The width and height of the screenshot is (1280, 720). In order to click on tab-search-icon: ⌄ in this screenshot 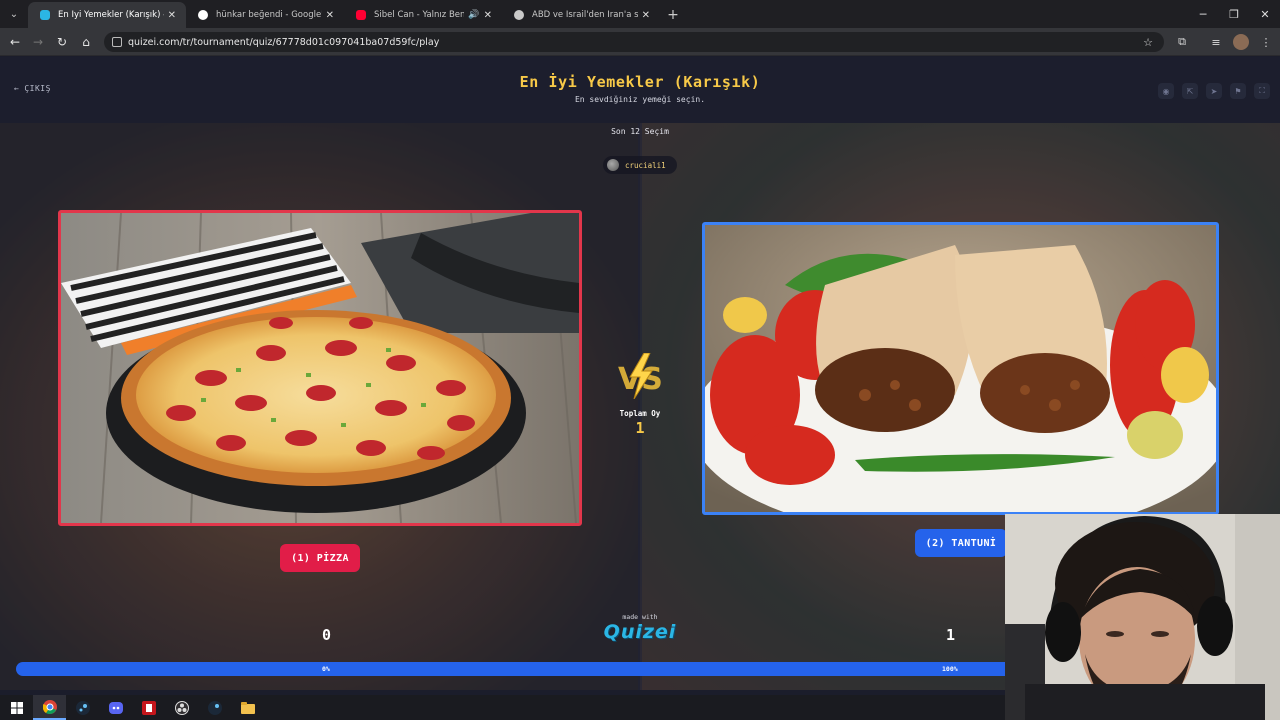, I will do `click(14, 14)`.